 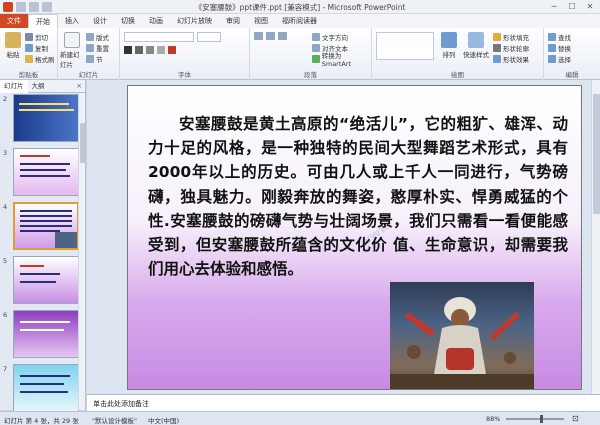 What do you see at coordinates (14, 21) in the screenshot?
I see `tab-file: 文件` at bounding box center [14, 21].